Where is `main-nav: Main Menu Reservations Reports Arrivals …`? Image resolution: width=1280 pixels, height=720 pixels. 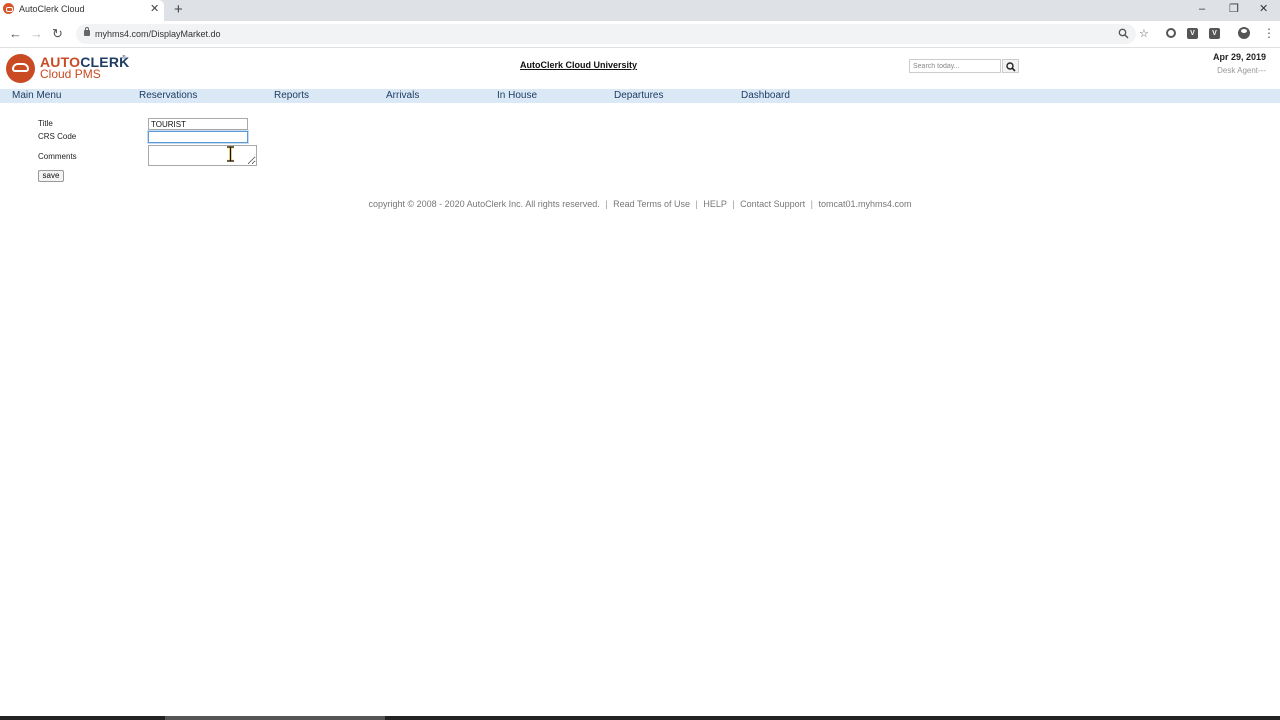
main-nav: Main Menu Reservations Reports Arrivals … is located at coordinates (640, 96).